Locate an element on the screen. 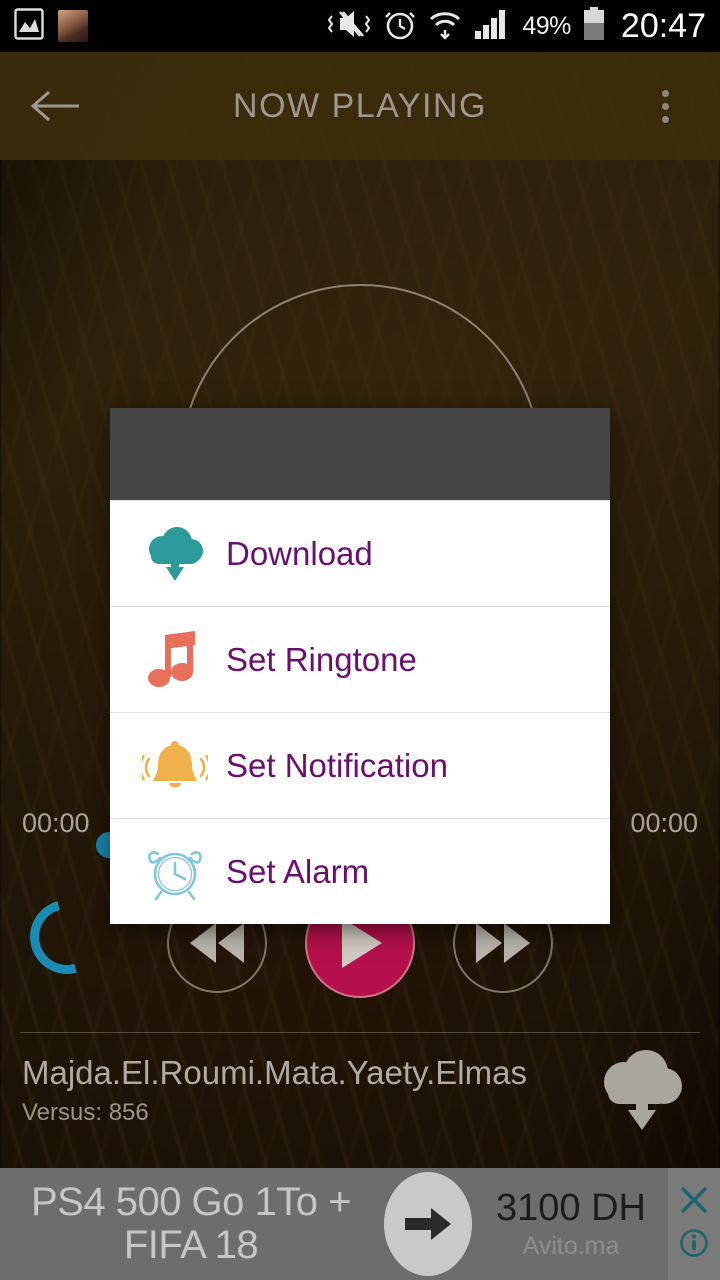  dialog-item-set-ringtone: Set Ringtone is located at coordinates (360, 659).